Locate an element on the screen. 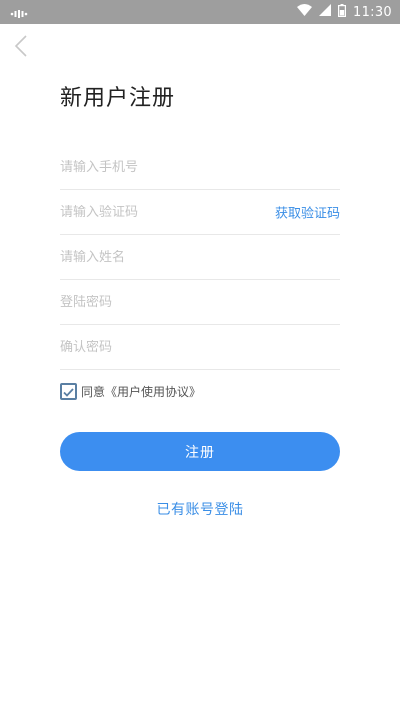 This screenshot has width=400, height=711. confirm-password-field-row is located at coordinates (200, 347).